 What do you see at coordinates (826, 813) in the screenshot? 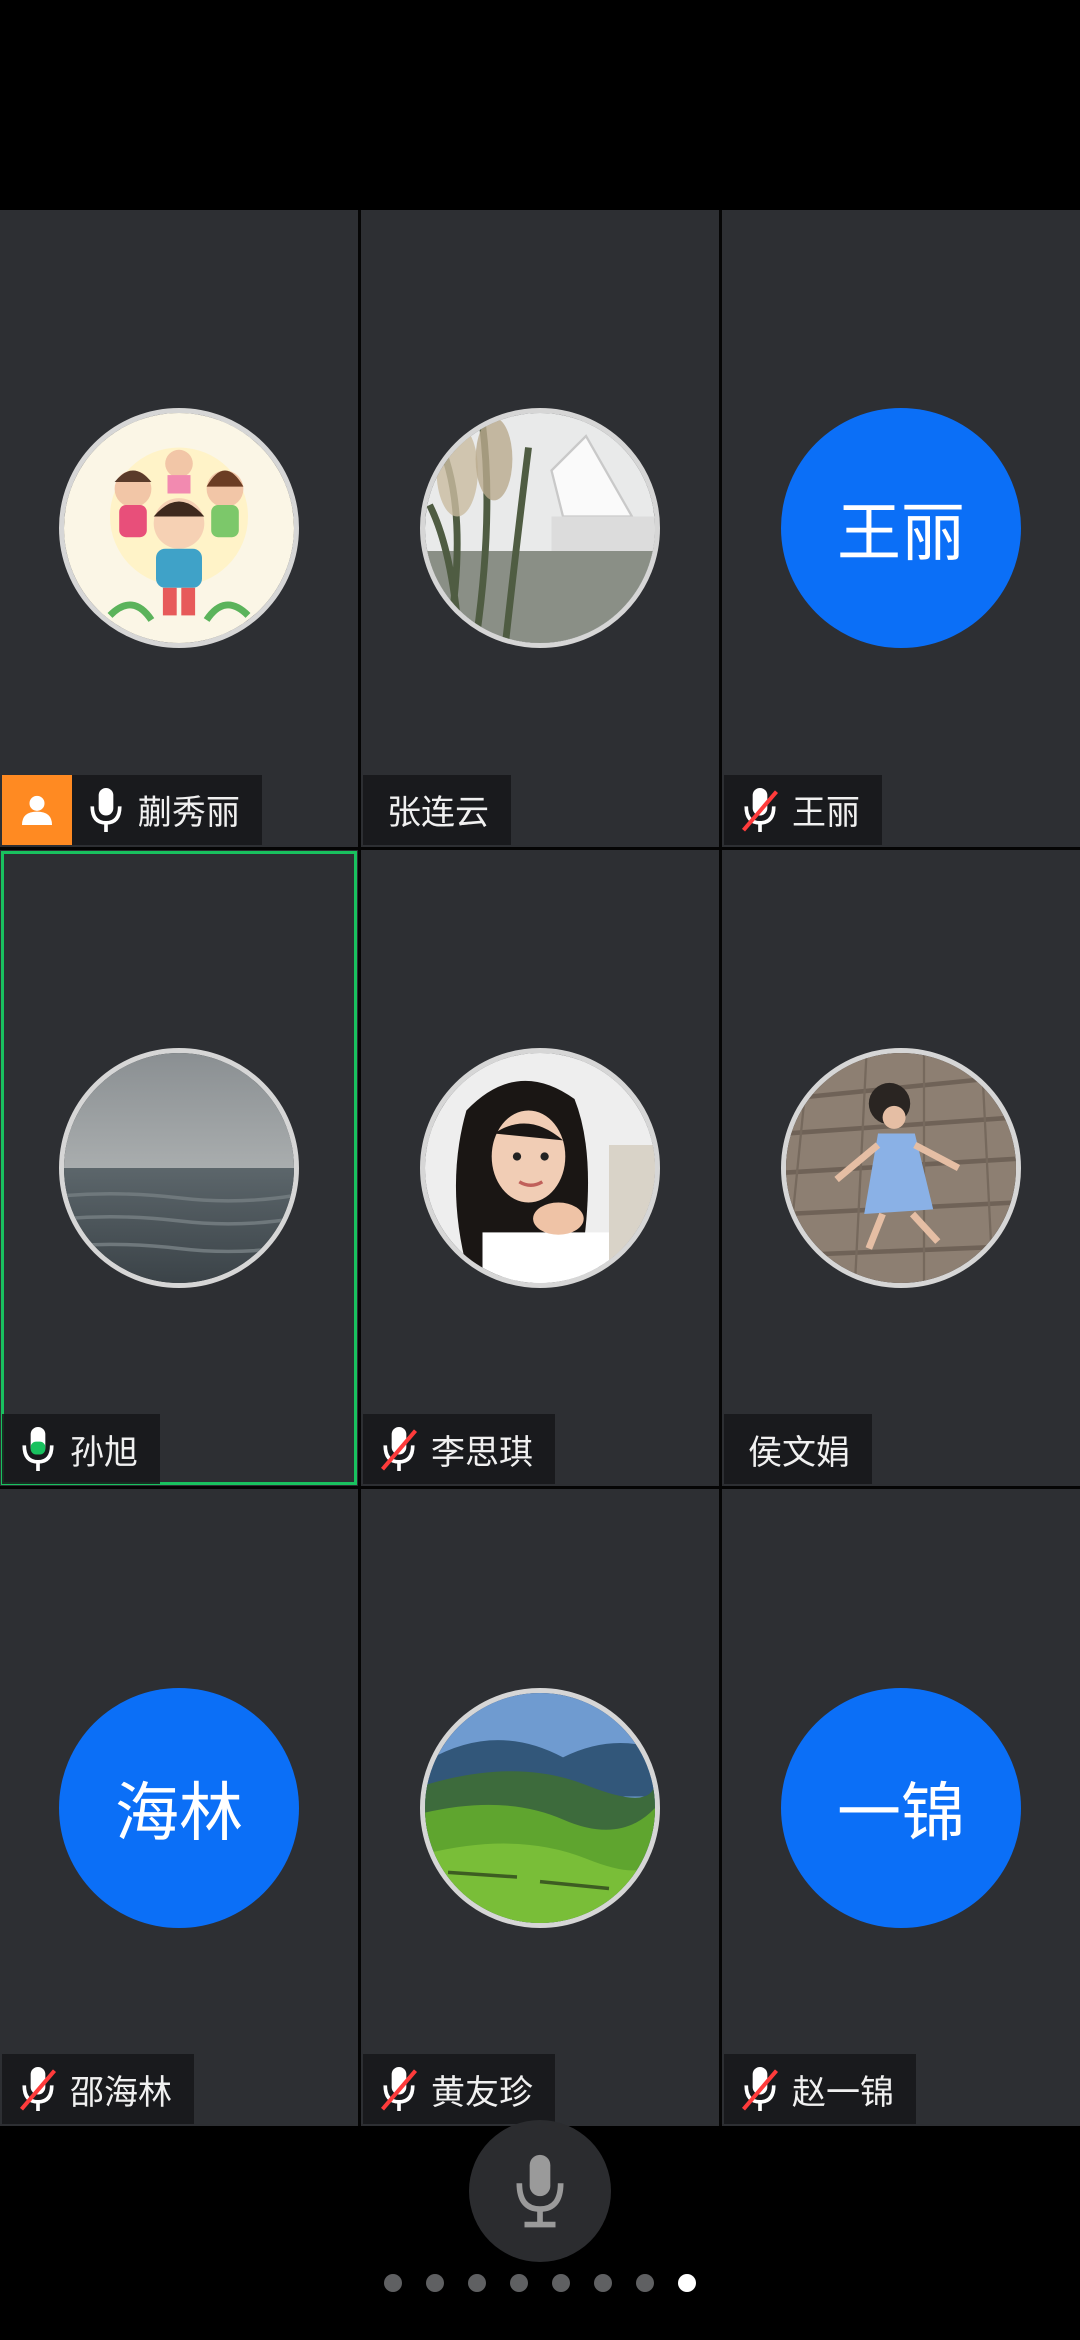
I see `participant-name: 王丽` at bounding box center [826, 813].